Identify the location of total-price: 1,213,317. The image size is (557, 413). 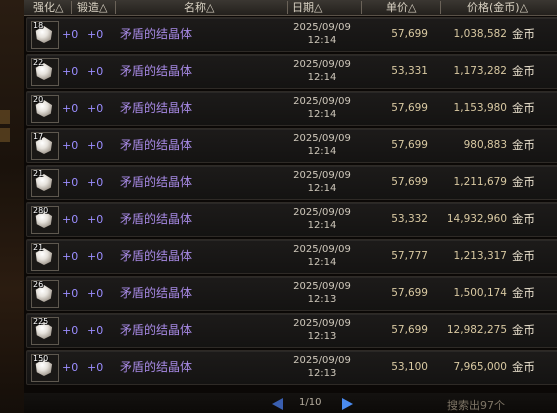
(480, 256).